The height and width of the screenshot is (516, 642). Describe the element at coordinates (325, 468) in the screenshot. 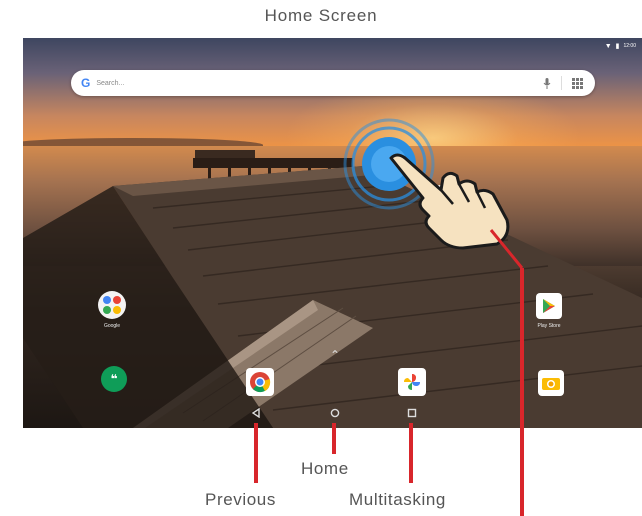

I see `home-callout-label: Home` at that location.